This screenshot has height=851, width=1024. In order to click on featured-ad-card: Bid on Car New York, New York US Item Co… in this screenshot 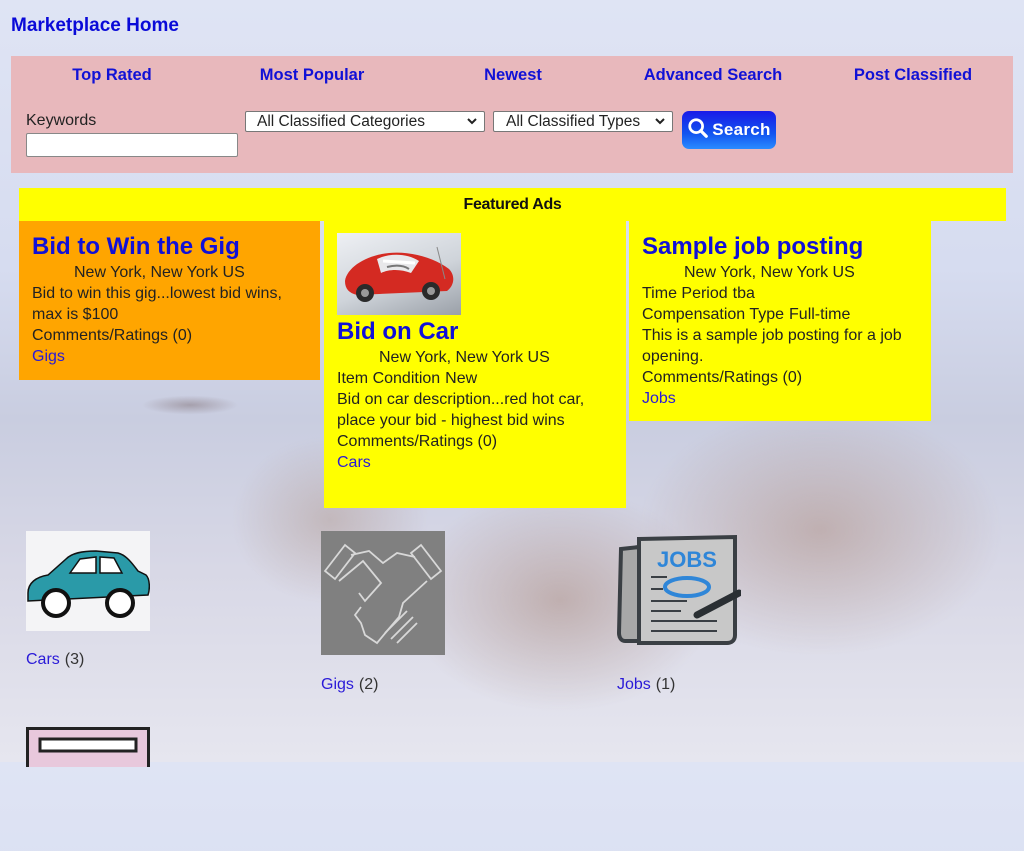, I will do `click(475, 364)`.